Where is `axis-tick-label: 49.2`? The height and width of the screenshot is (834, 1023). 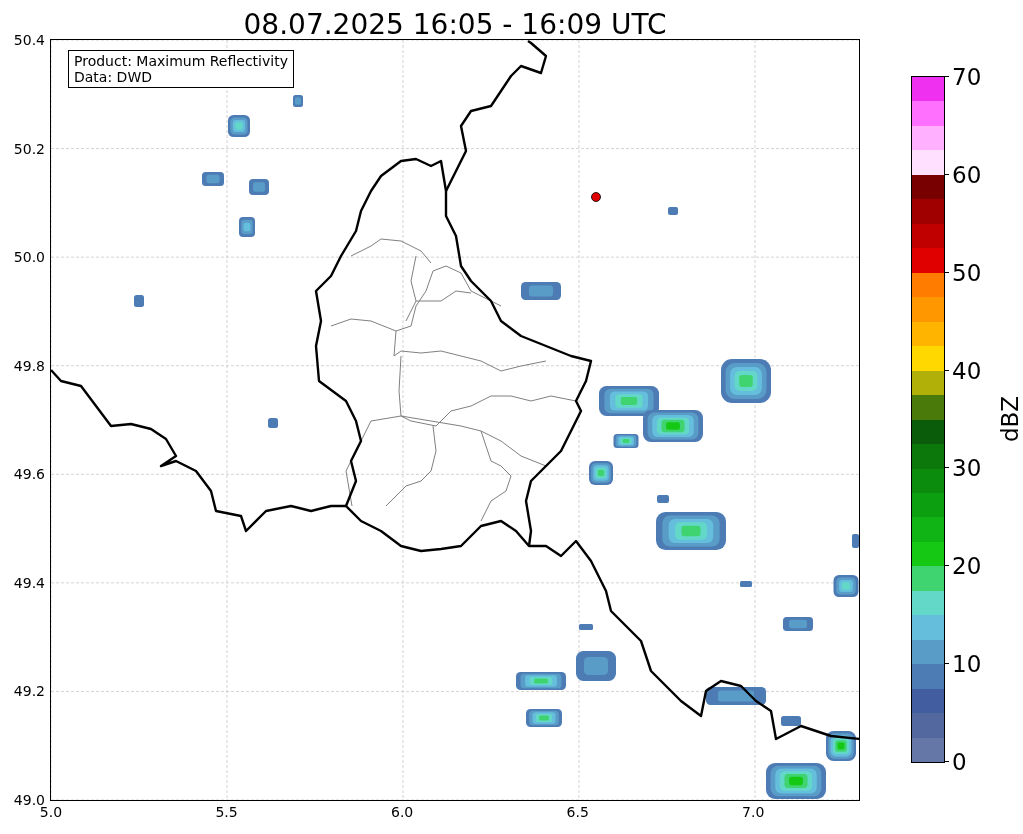 axis-tick-label: 49.2 is located at coordinates (29, 691).